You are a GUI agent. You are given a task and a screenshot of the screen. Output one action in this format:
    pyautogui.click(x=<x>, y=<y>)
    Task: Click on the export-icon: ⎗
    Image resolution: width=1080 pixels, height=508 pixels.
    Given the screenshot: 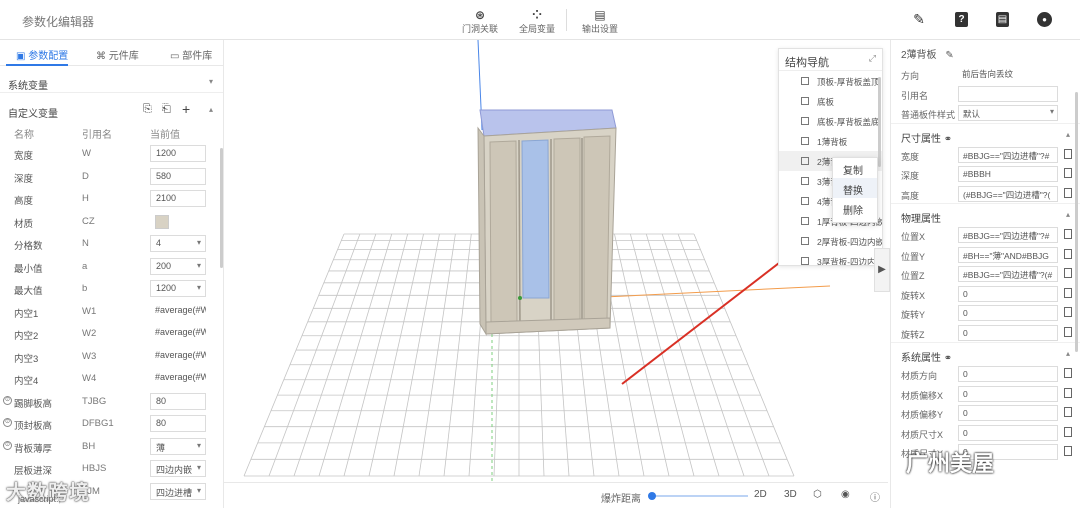 What is the action you would take?
    pyautogui.click(x=166, y=109)
    